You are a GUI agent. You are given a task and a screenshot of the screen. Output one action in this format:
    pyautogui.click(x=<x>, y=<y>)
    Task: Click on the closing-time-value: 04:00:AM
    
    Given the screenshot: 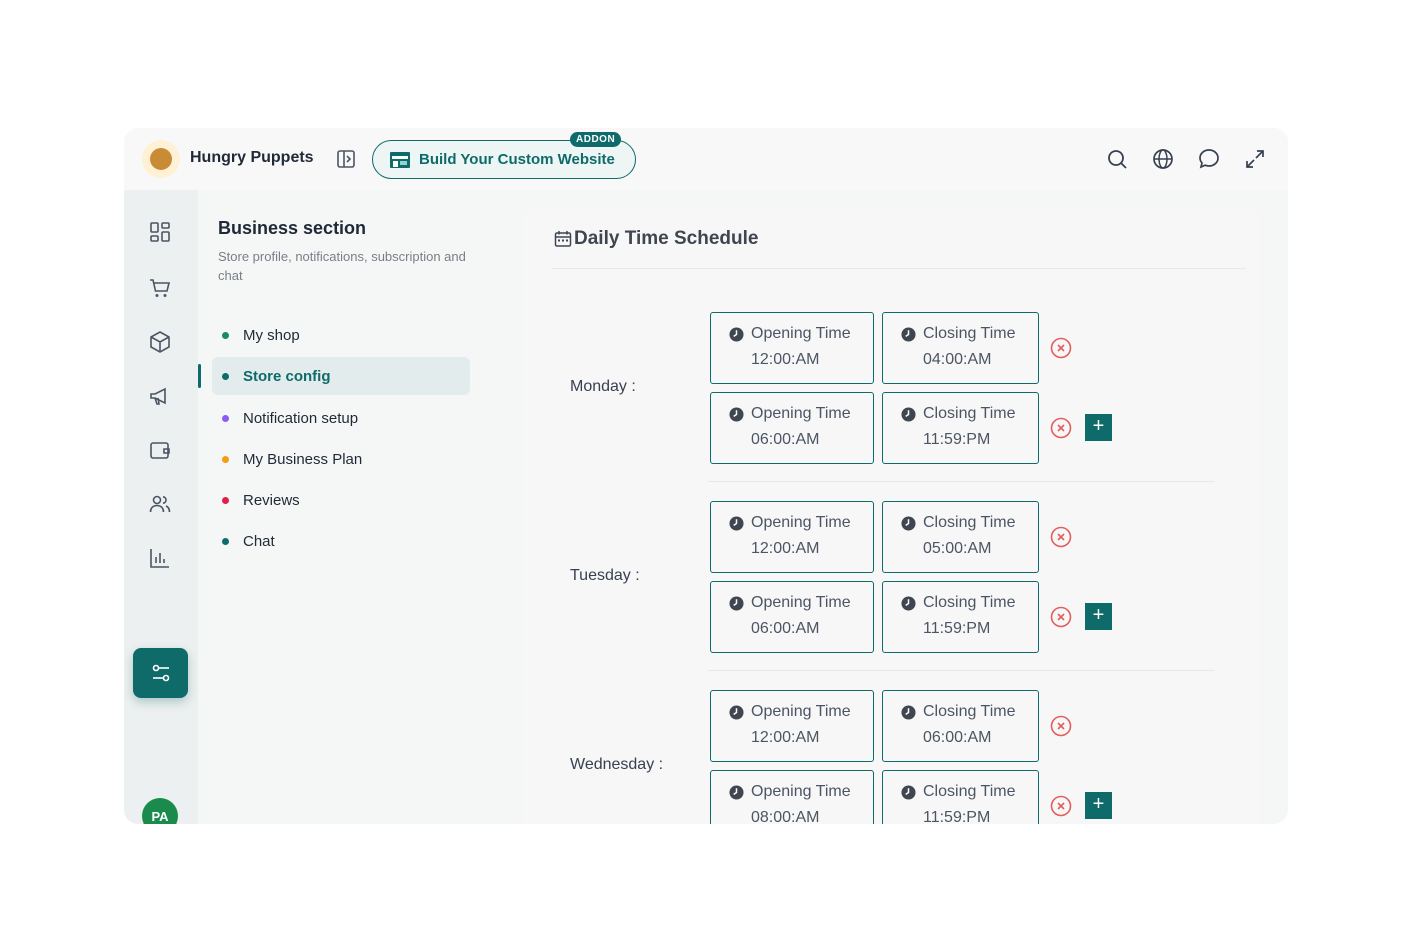 What is the action you would take?
    pyautogui.click(x=957, y=359)
    